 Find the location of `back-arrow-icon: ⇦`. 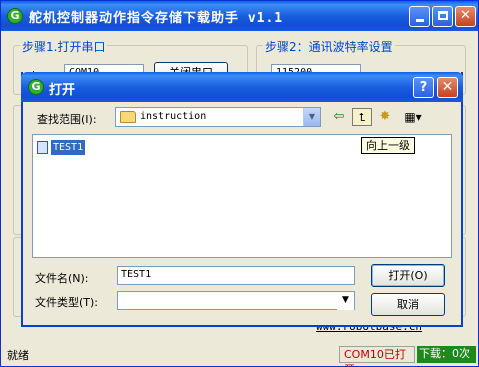

back-arrow-icon: ⇦ is located at coordinates (339, 116).